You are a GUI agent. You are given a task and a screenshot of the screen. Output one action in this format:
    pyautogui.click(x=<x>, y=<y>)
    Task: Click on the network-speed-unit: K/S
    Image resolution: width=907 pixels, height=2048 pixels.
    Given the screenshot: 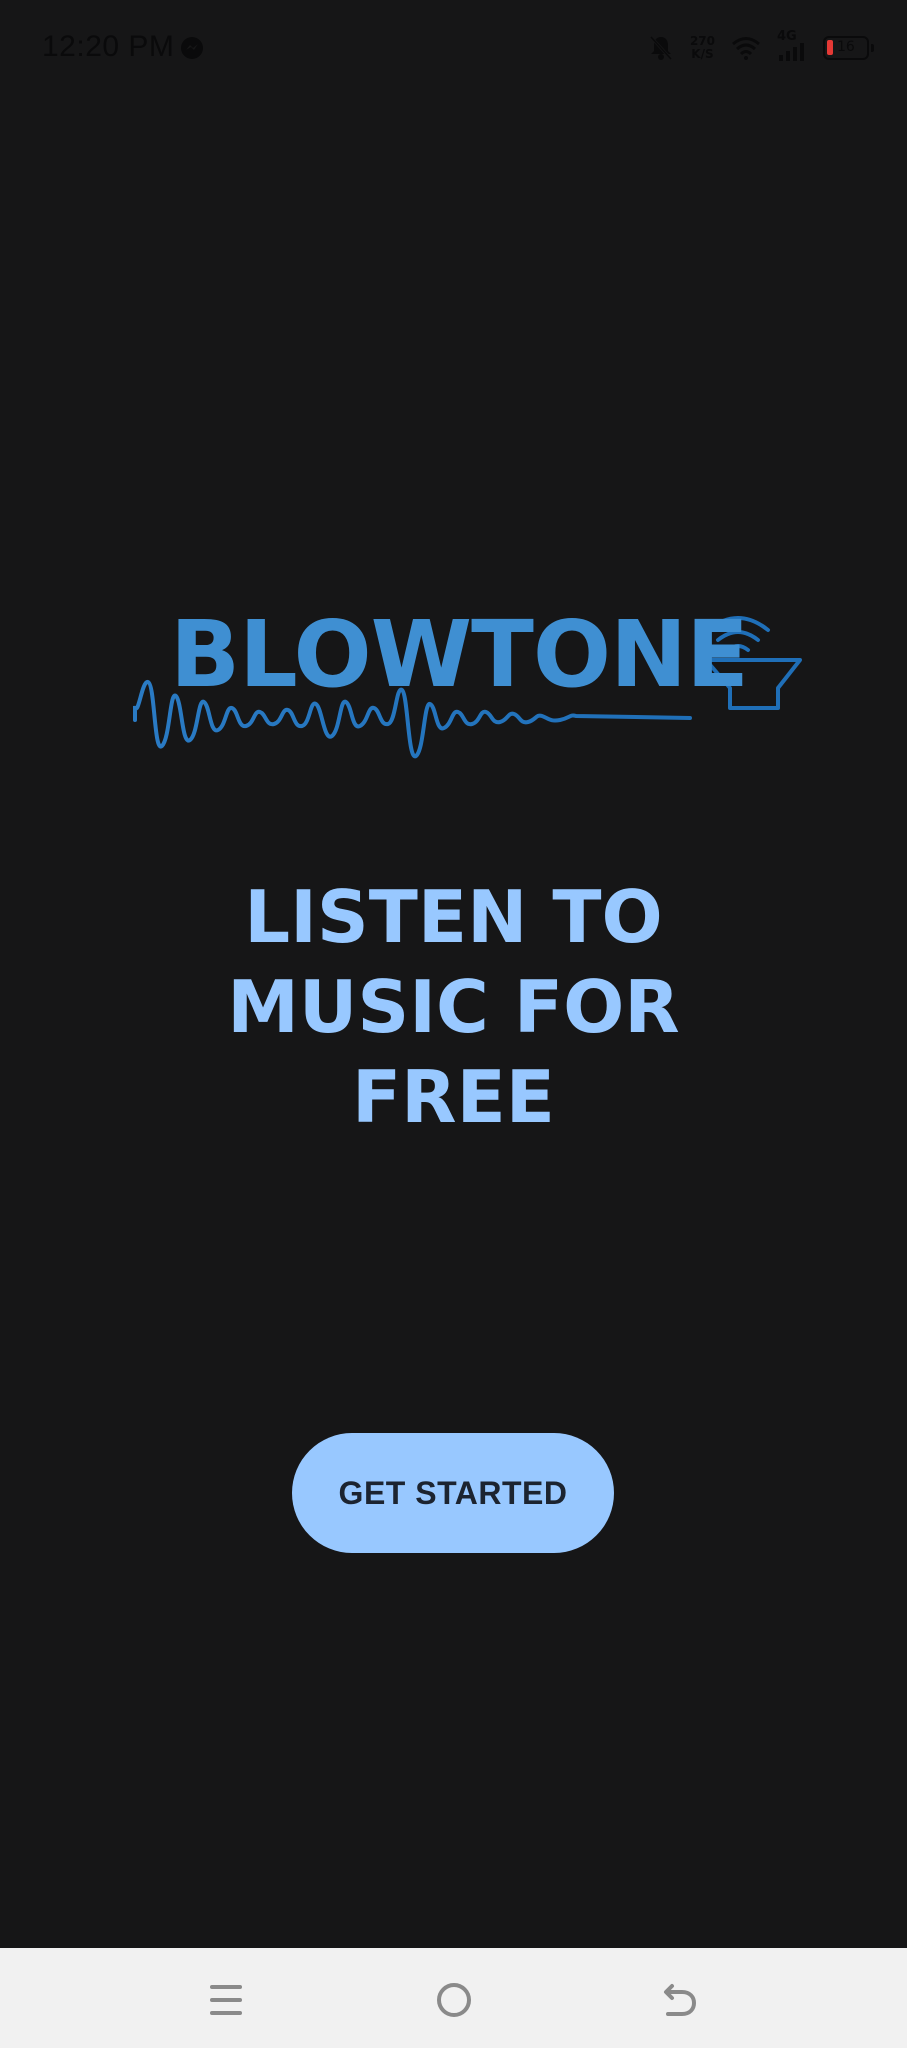 What is the action you would take?
    pyautogui.click(x=702, y=54)
    